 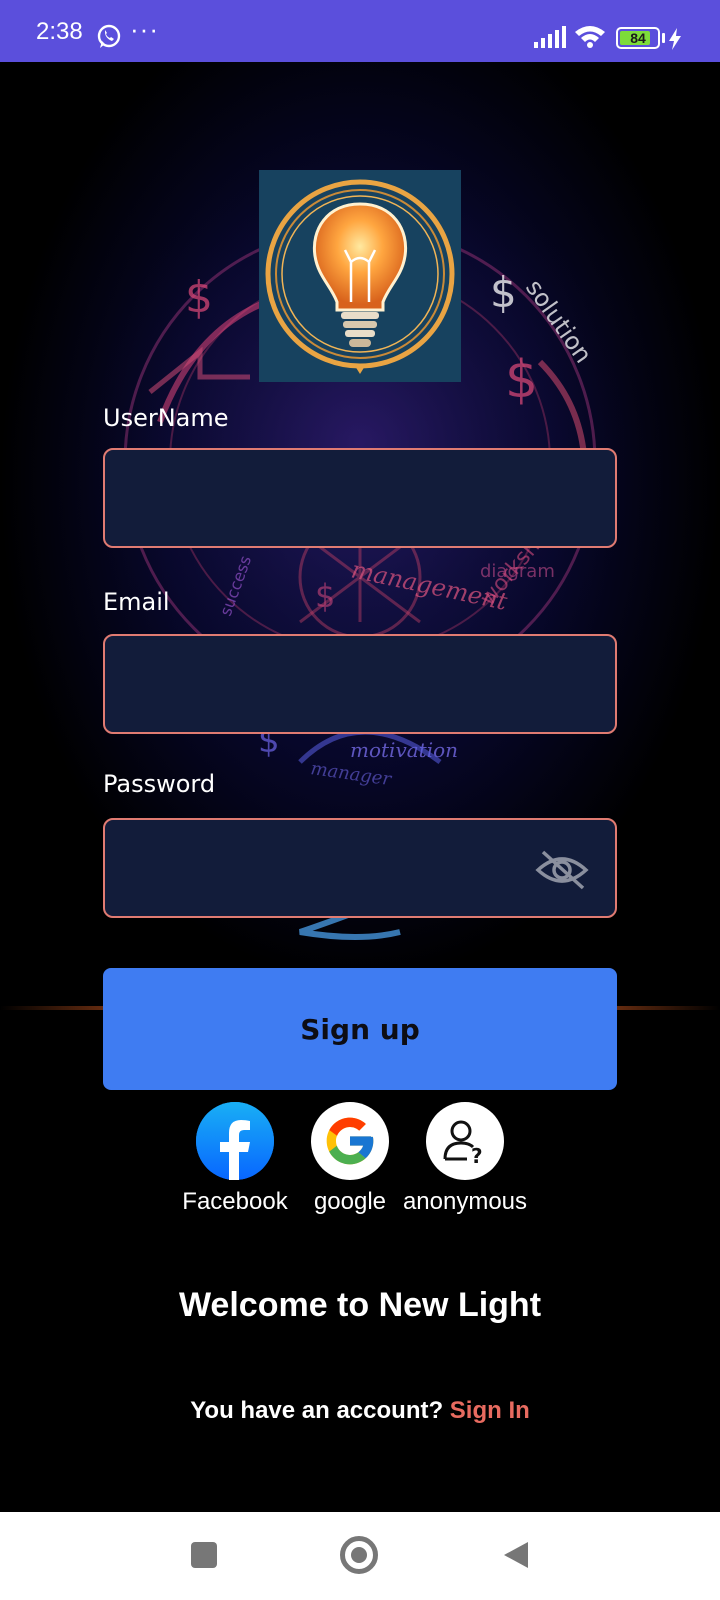 I want to click on google-icon, so click(x=350, y=1141).